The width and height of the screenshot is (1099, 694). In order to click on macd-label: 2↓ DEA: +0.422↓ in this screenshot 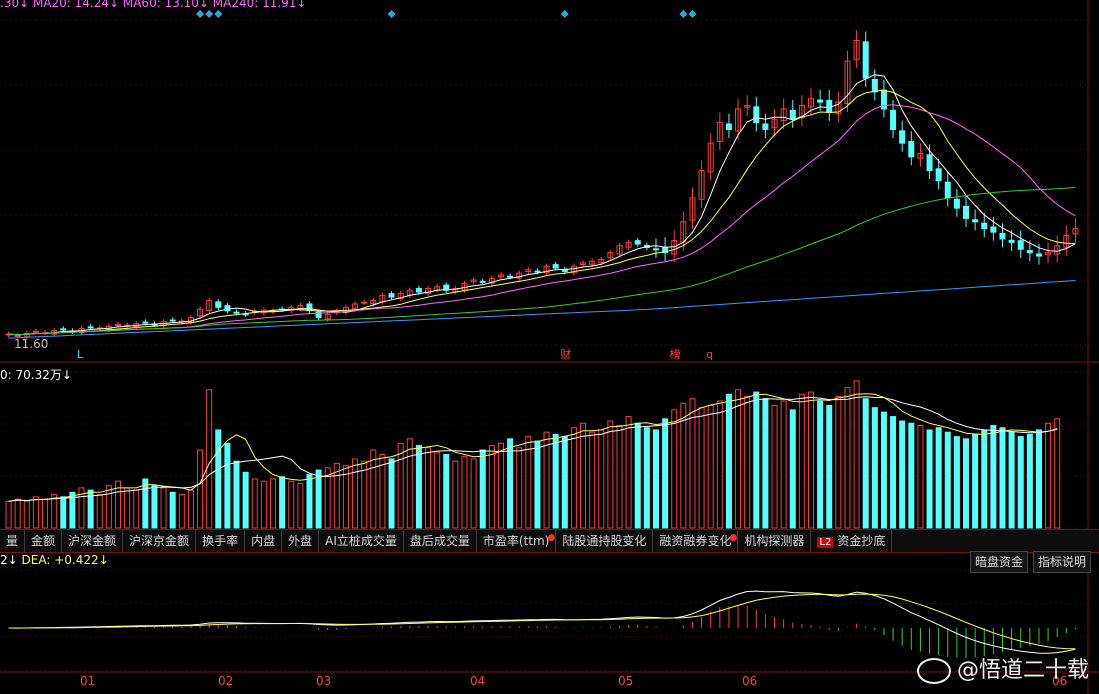, I will do `click(54, 560)`.